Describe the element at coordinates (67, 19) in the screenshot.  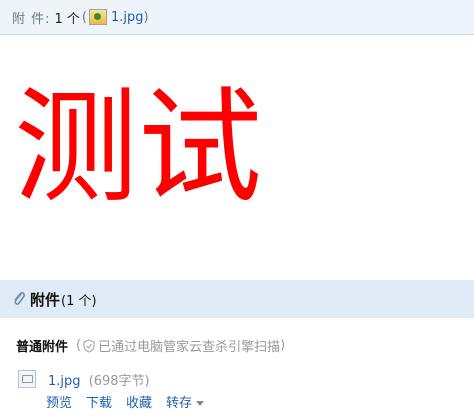
I see `header-attachment-count: 1 个` at that location.